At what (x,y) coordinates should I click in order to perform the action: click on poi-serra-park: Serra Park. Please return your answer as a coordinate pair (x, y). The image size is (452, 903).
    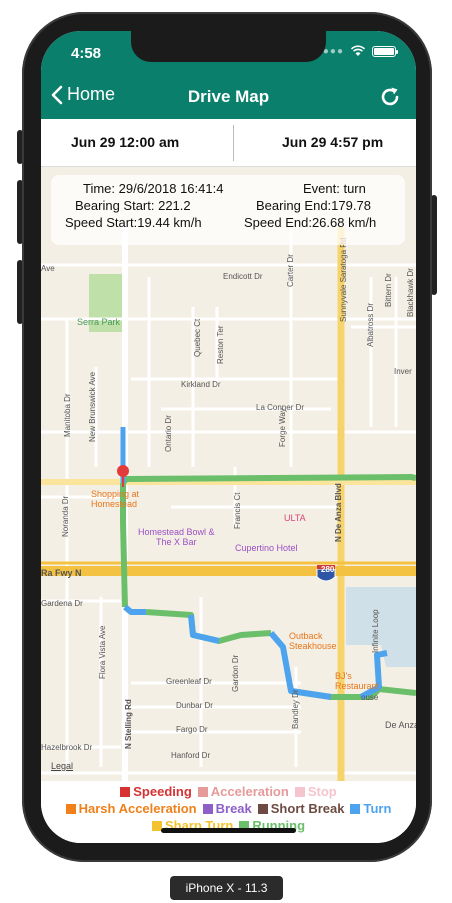
    Looking at the image, I should click on (98, 322).